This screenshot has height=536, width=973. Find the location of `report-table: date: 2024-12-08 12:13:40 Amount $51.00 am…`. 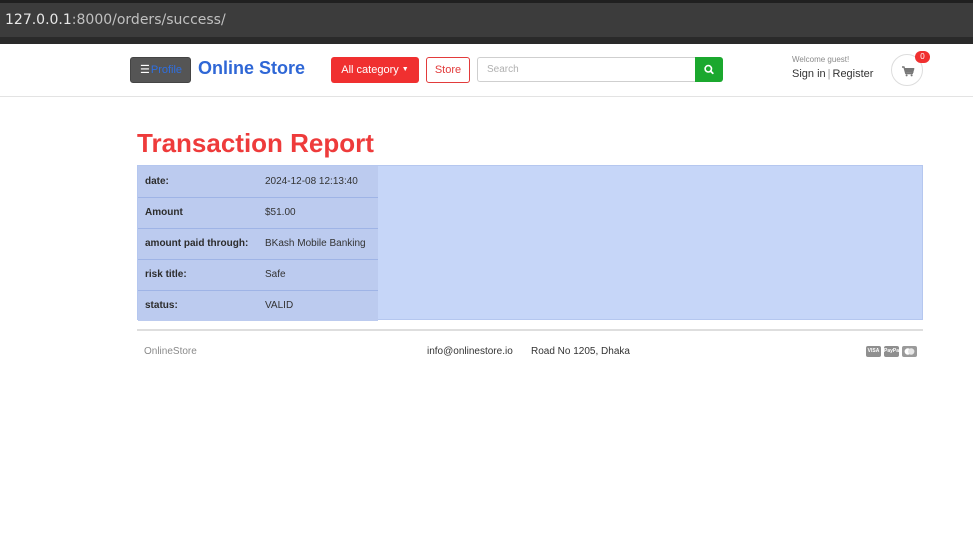

report-table: date: 2024-12-08 12:13:40 Amount $51.00 am… is located at coordinates (258, 243).